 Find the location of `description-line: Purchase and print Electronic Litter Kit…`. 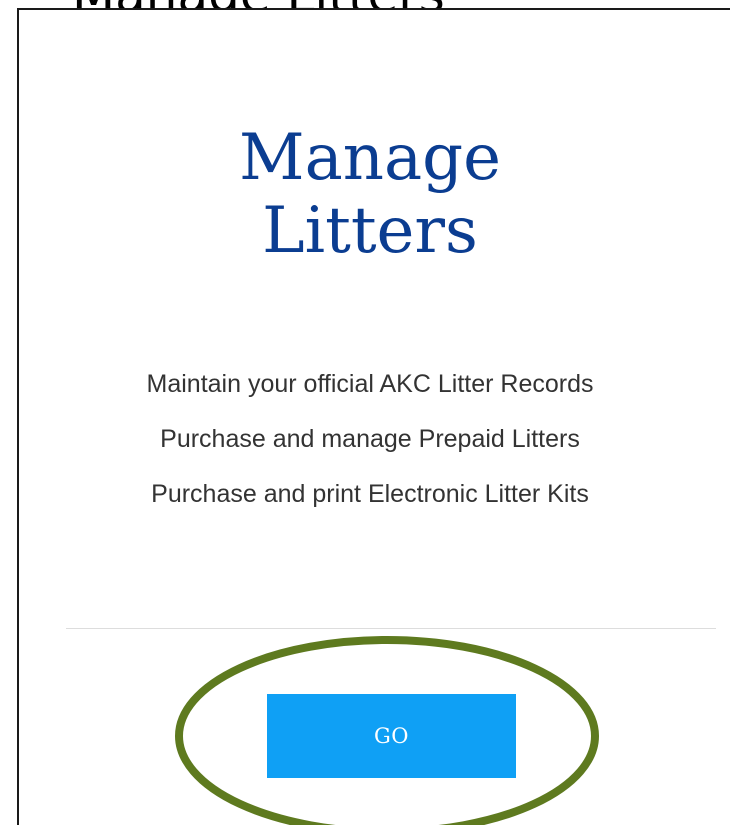

description-line: Purchase and print Electronic Litter Kit… is located at coordinates (370, 494).